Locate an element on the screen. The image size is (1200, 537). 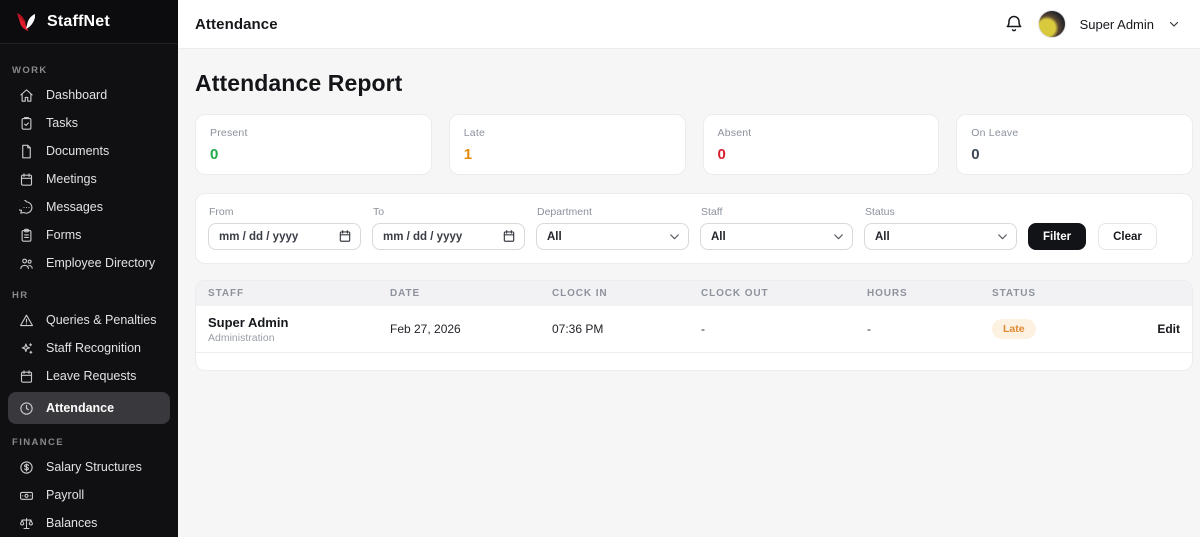
department-label: Department is located at coordinates (564, 212).